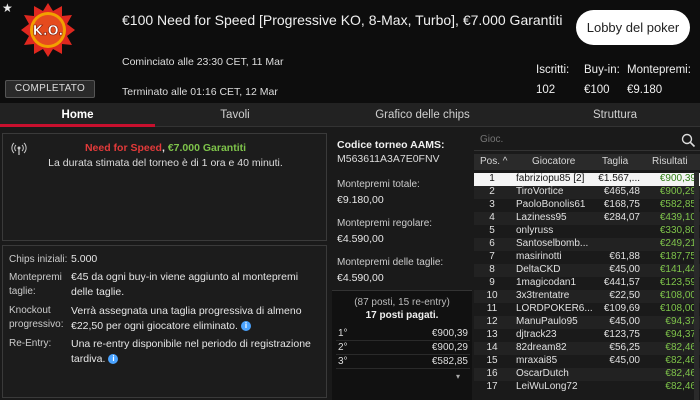  What do you see at coordinates (677, 308) in the screenshot?
I see `result-cell: €108,00` at bounding box center [677, 308].